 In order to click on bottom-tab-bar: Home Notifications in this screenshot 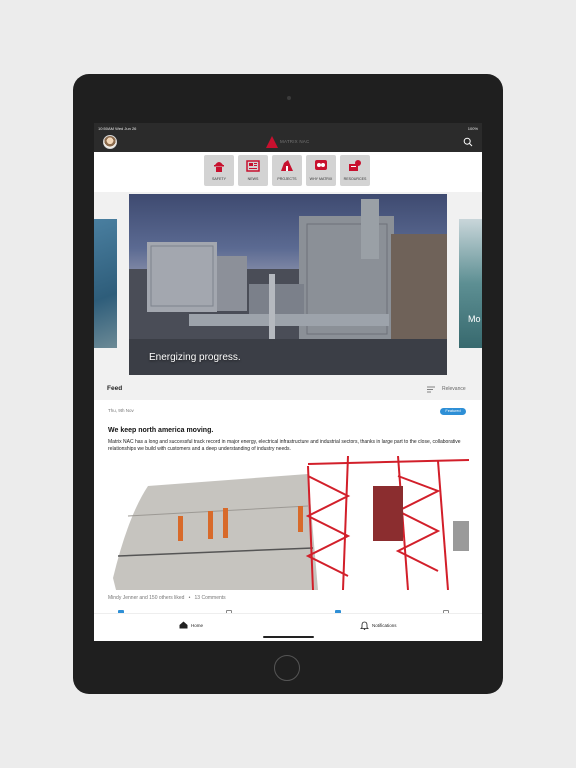, I will do `click(288, 627)`.